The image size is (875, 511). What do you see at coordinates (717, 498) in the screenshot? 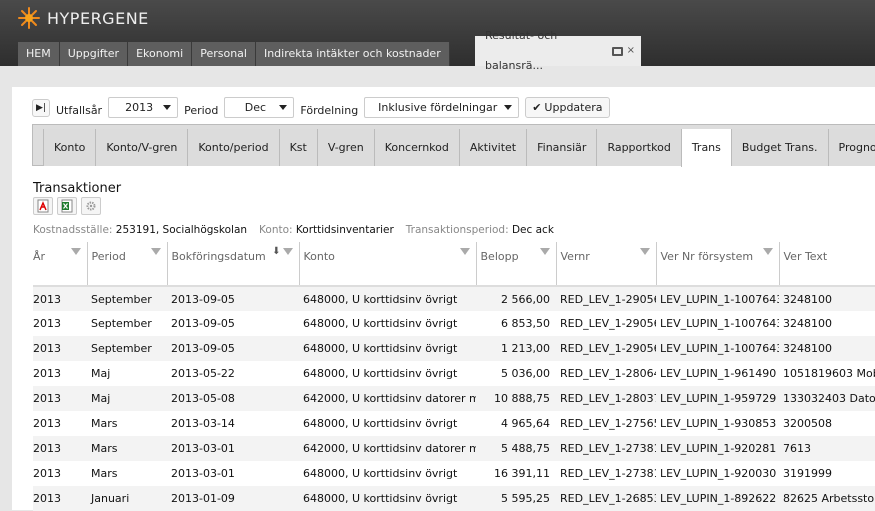
I see `table-cell: LEV_LUPIN_1-892622` at bounding box center [717, 498].